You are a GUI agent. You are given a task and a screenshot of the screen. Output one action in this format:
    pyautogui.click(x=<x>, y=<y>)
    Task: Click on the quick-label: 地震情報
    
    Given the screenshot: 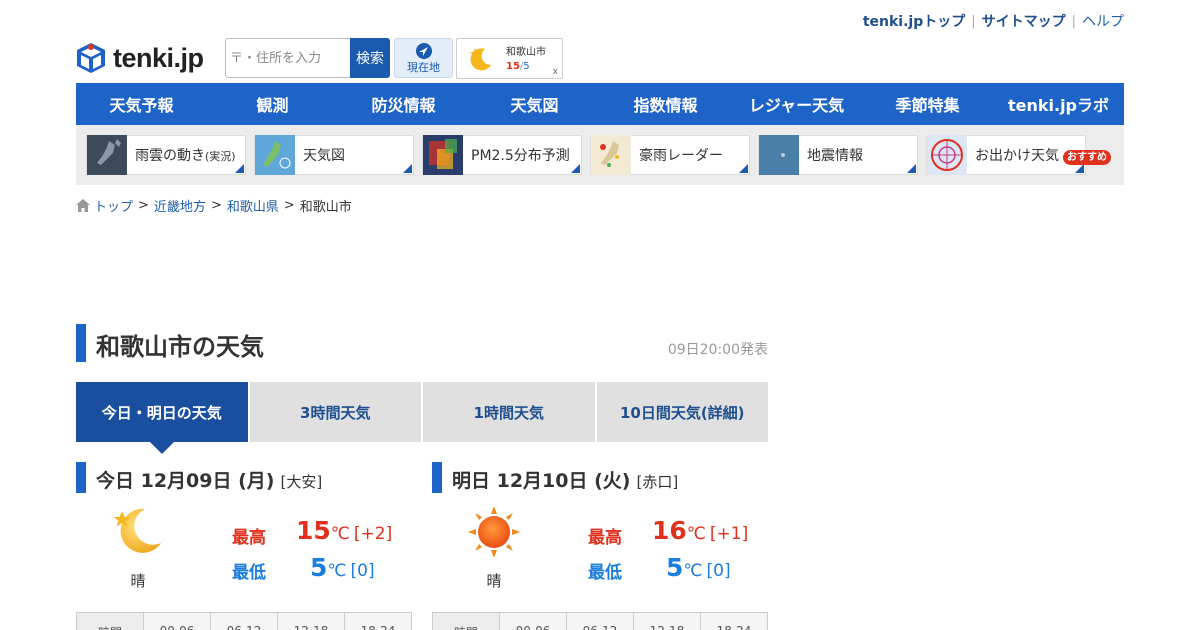 What is the action you would take?
    pyautogui.click(x=835, y=156)
    